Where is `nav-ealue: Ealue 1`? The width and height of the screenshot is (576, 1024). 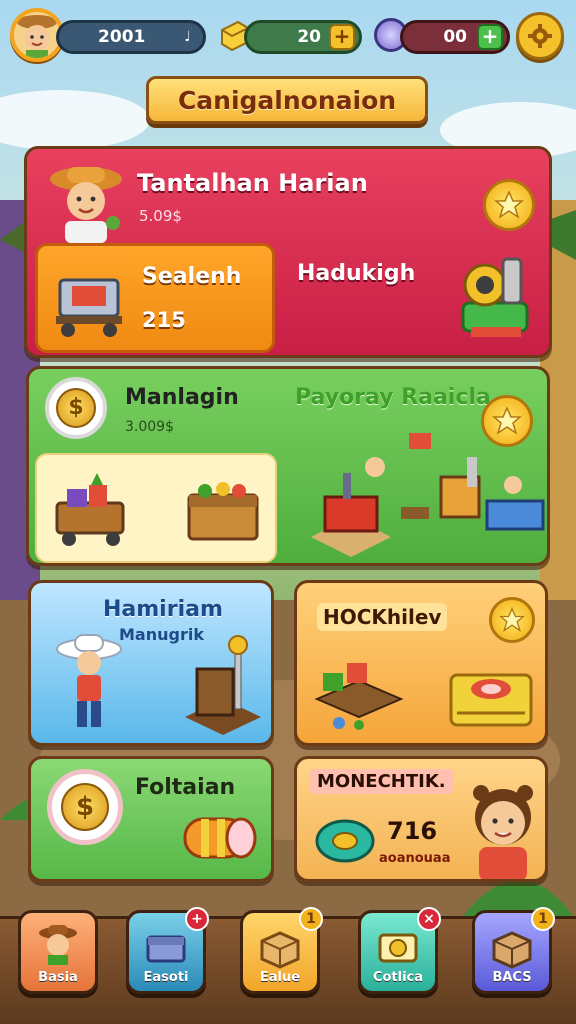 nav-ealue: Ealue 1 is located at coordinates (281, 950).